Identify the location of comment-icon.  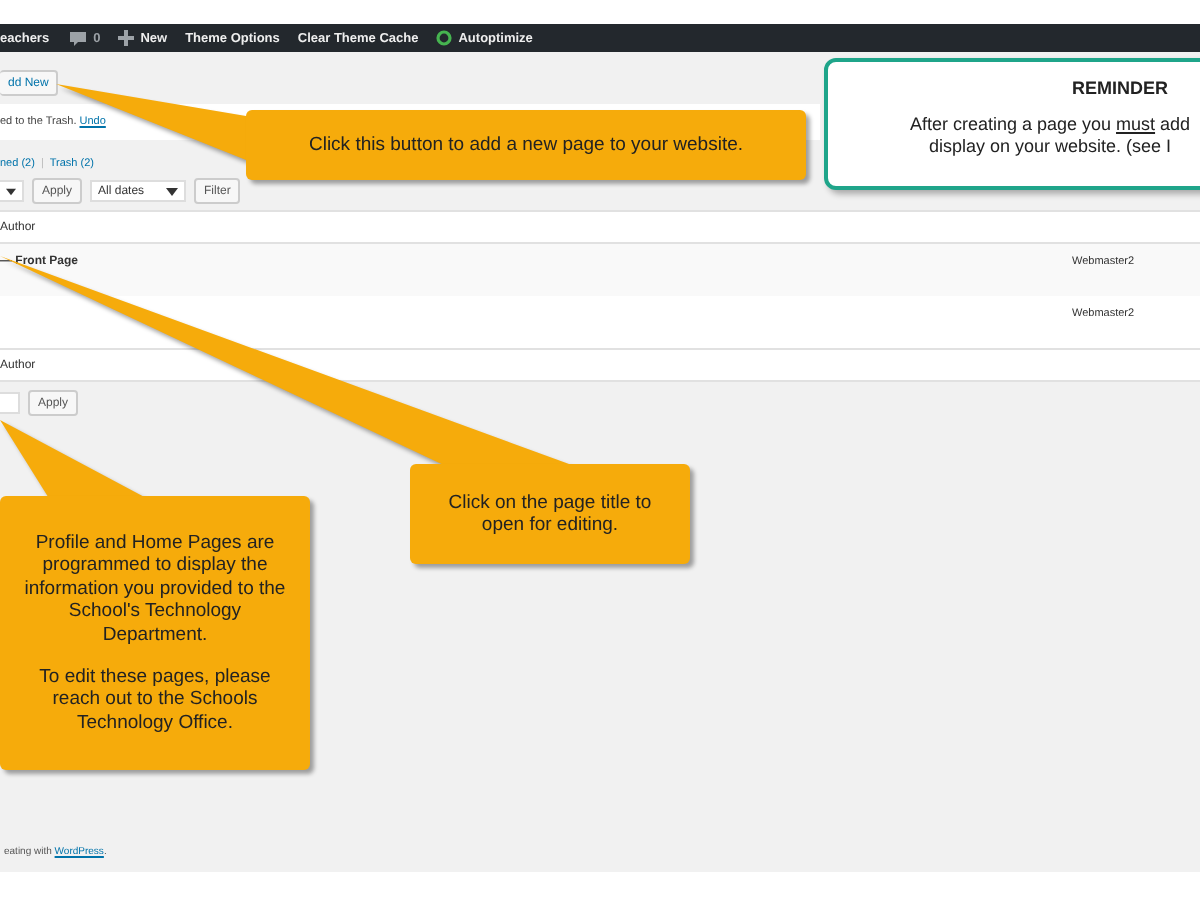
(77, 38).